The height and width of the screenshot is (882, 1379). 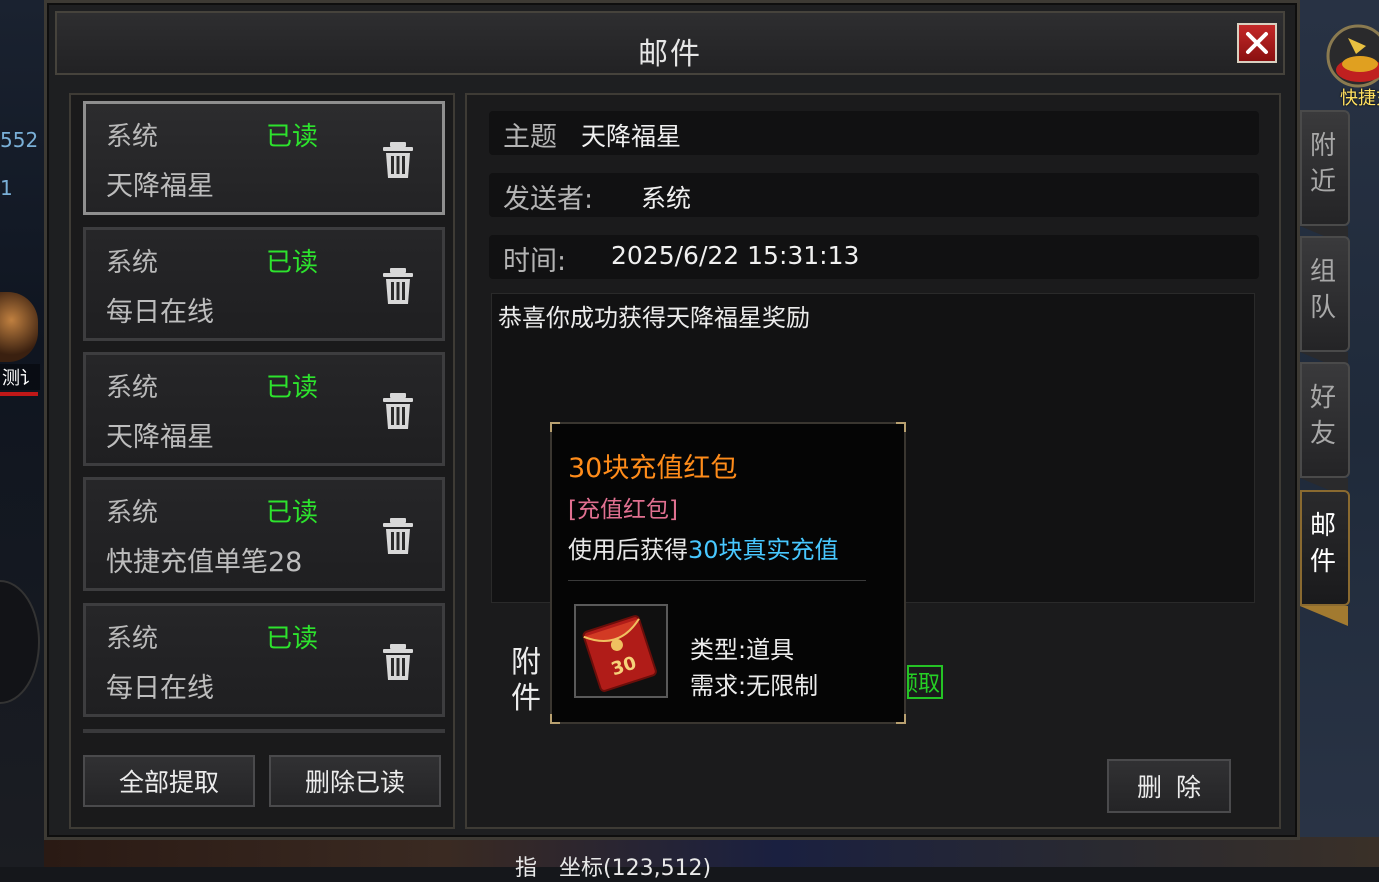 What do you see at coordinates (717, 580) in the screenshot?
I see `tooltip-divider` at bounding box center [717, 580].